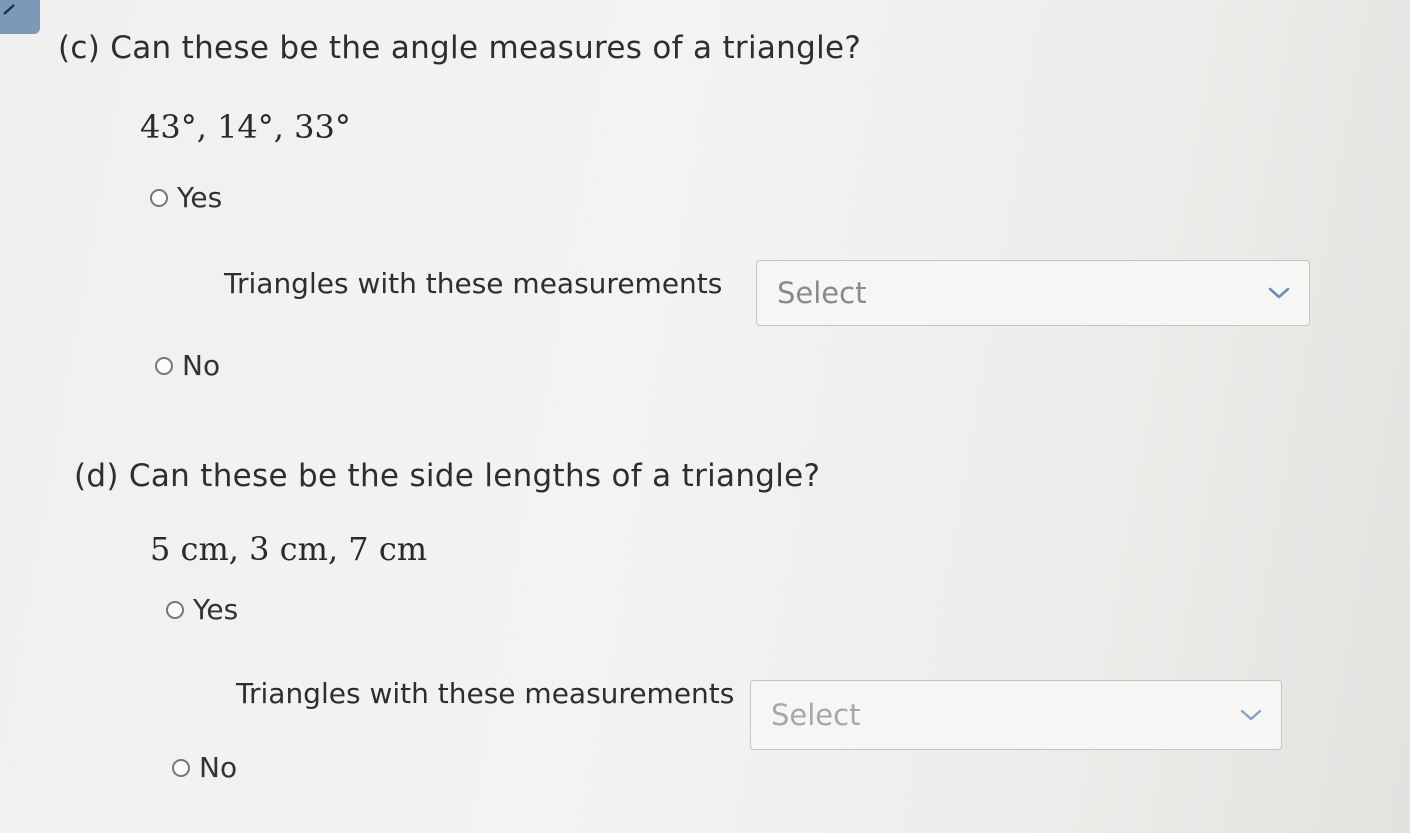 The width and height of the screenshot is (1410, 833). I want to click on option-c-no-label: No, so click(201, 365).